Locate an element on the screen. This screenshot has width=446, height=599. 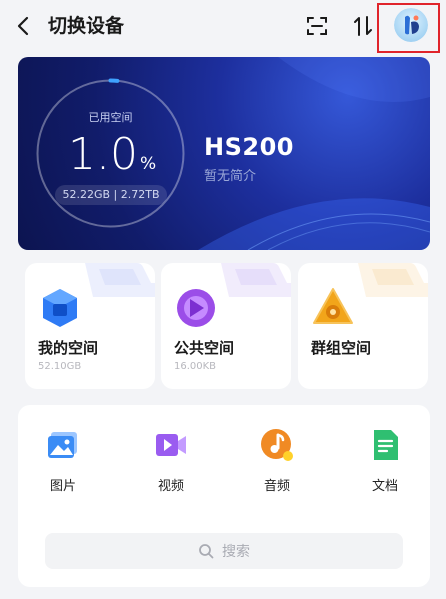
scan-button is located at coordinates (317, 26).